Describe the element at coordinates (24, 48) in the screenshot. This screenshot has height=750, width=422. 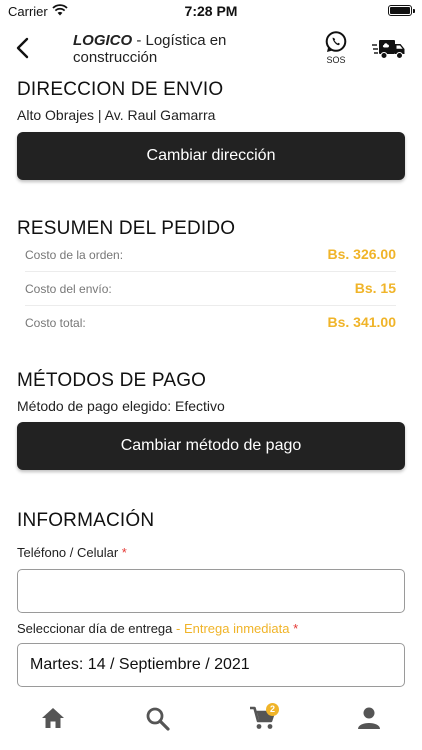
I see `back-arrow-icon` at that location.